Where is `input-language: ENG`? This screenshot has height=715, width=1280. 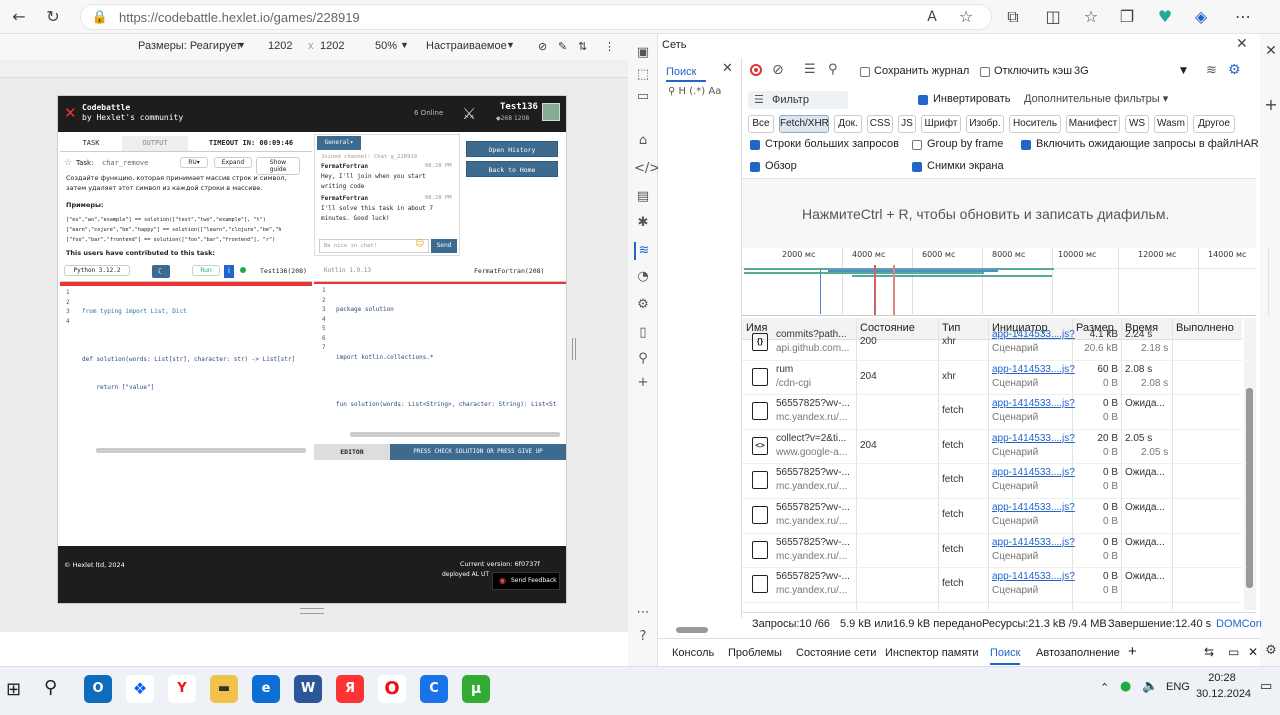
input-language: ENG is located at coordinates (1178, 687).